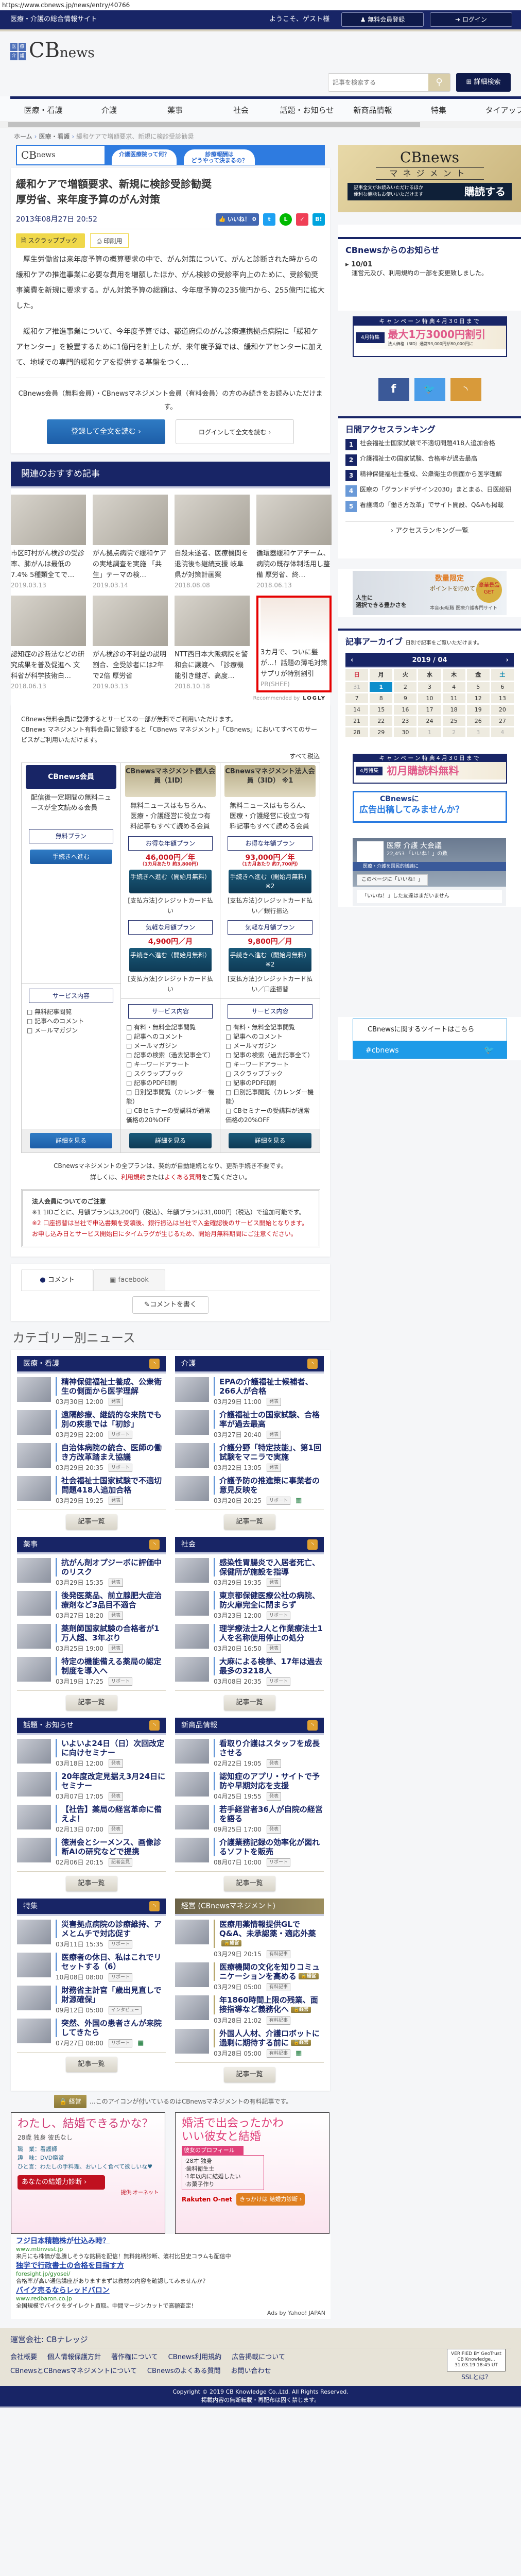 The height and width of the screenshot is (2576, 521). Describe the element at coordinates (249, 1490) in the screenshot. I see `news-item: 介護予防の推進策に事業者の意見反映を 03月20日 20:25 リポート ▦` at that location.